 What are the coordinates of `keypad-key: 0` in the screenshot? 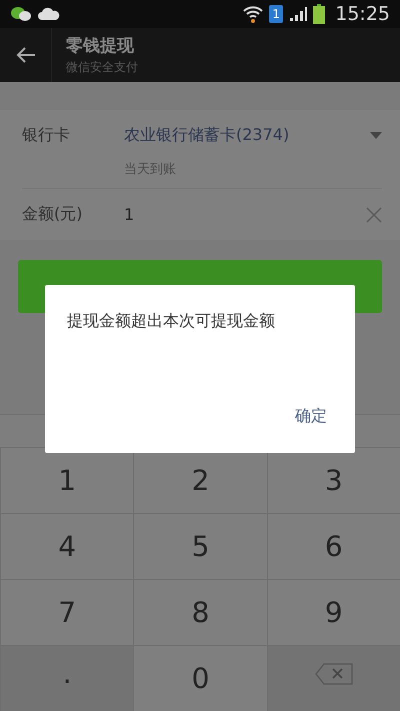 It's located at (200, 678).